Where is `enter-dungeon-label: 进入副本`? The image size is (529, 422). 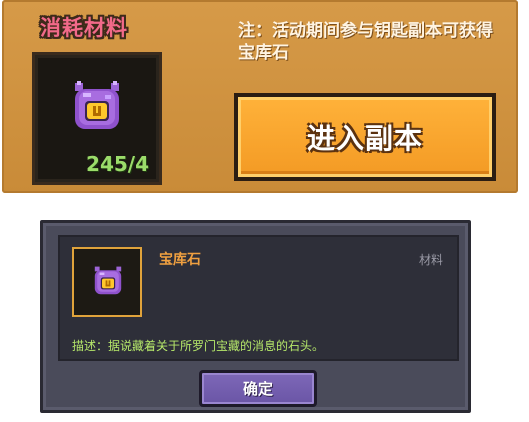 enter-dungeon-label: 进入副本 is located at coordinates (364, 138).